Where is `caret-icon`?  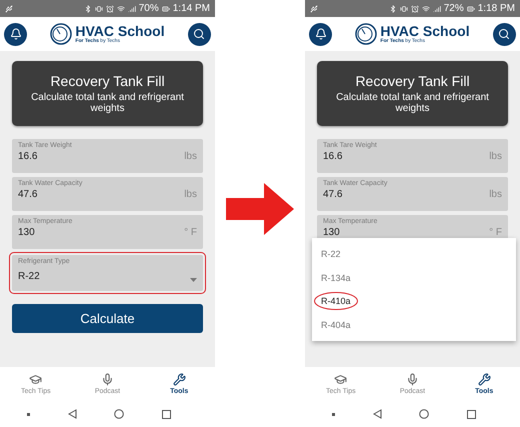 caret-icon is located at coordinates (193, 280).